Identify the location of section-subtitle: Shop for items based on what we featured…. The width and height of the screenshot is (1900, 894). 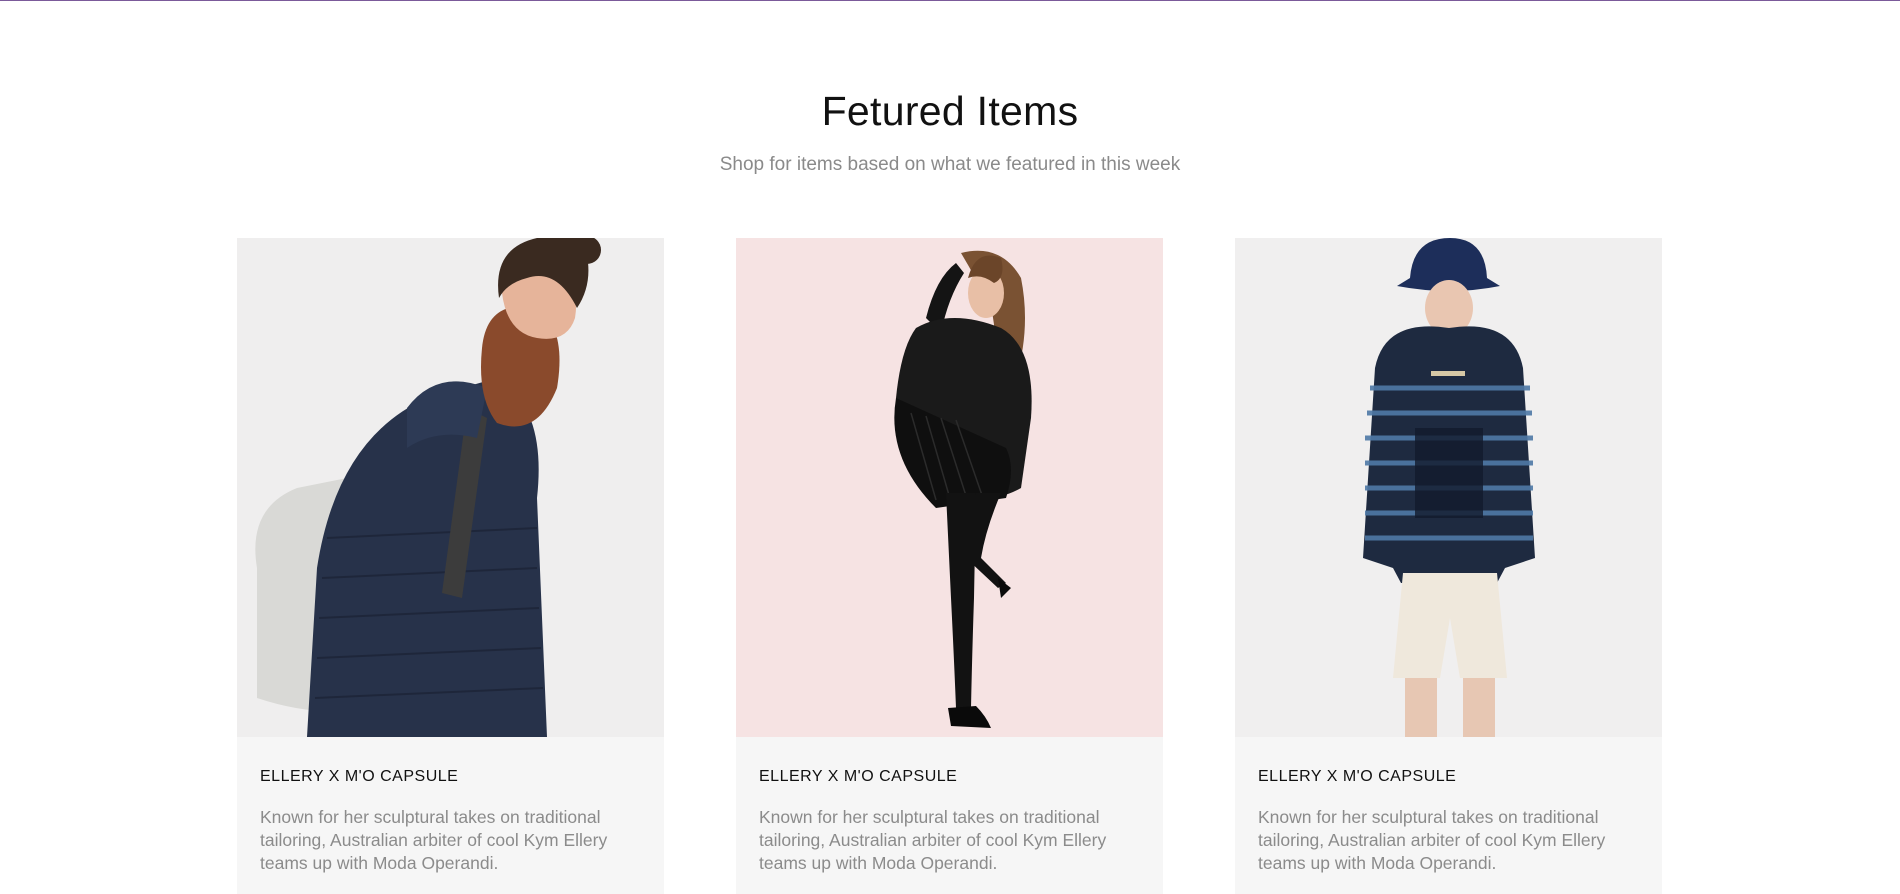
(950, 164).